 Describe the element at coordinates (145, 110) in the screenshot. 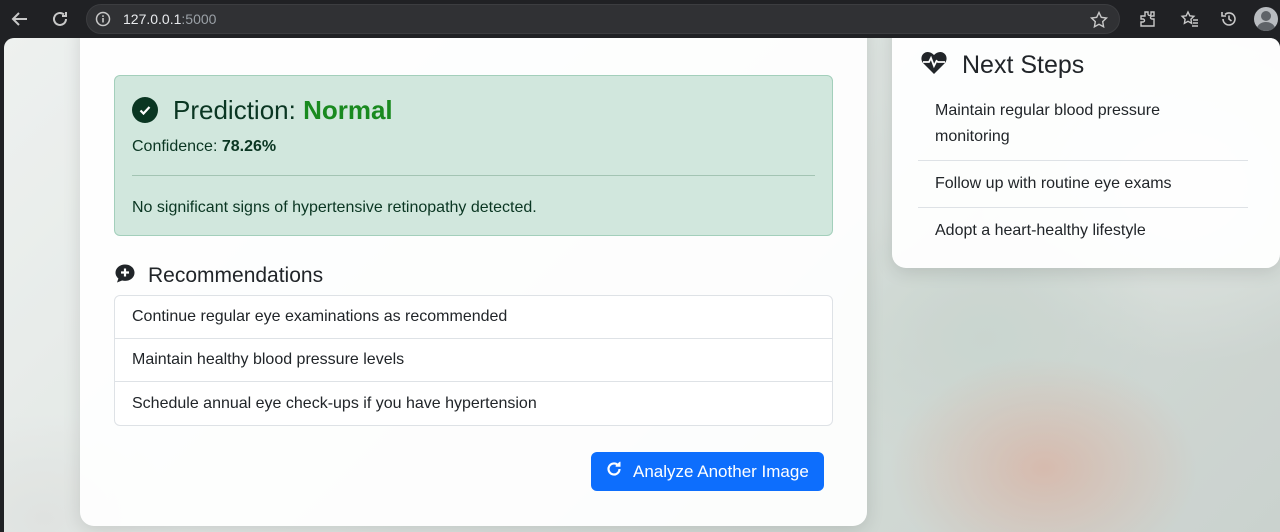

I see `check-circle-icon` at that location.